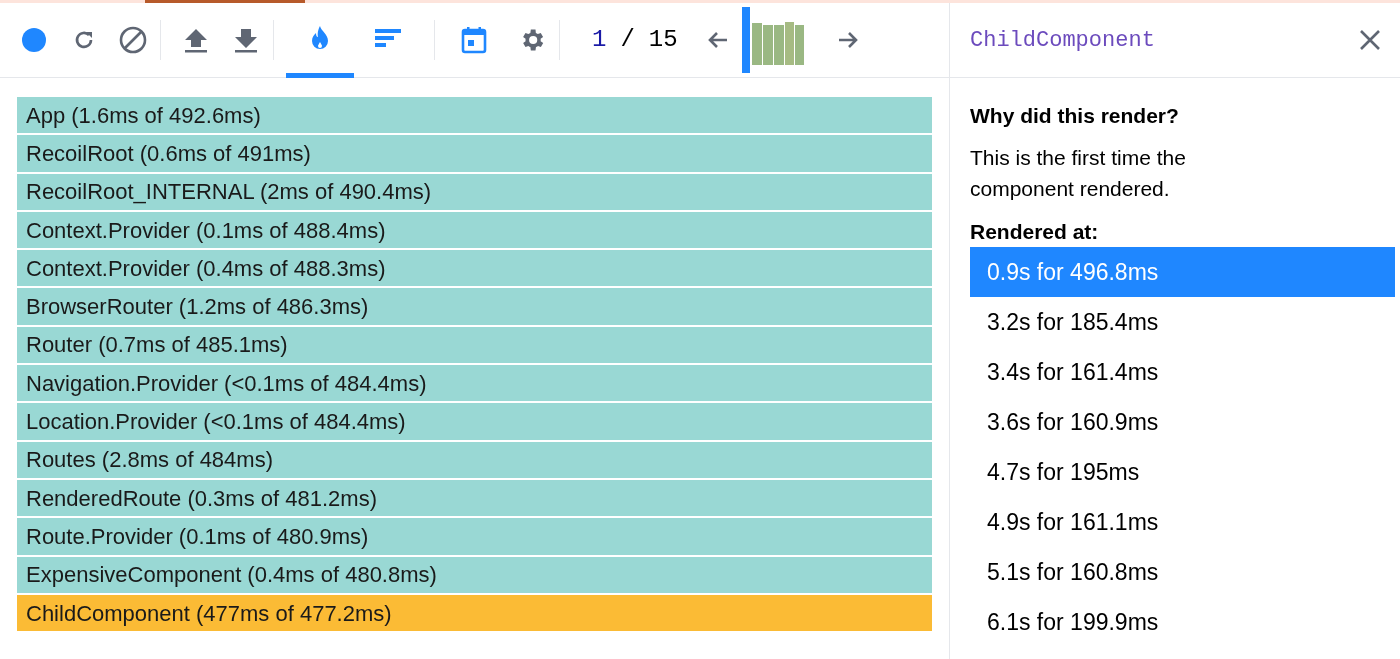 The width and height of the screenshot is (1400, 659). What do you see at coordinates (320, 37) in the screenshot?
I see `flame-icon` at bounding box center [320, 37].